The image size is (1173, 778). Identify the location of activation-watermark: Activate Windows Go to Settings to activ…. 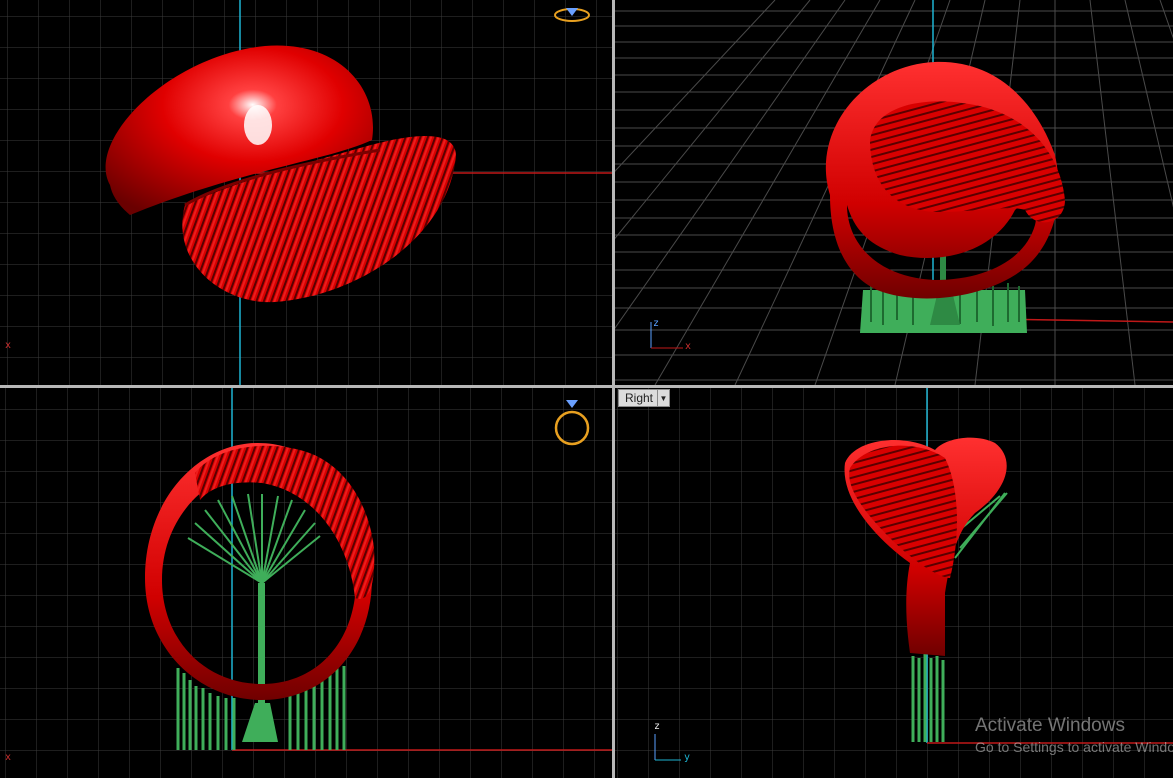
(1074, 736).